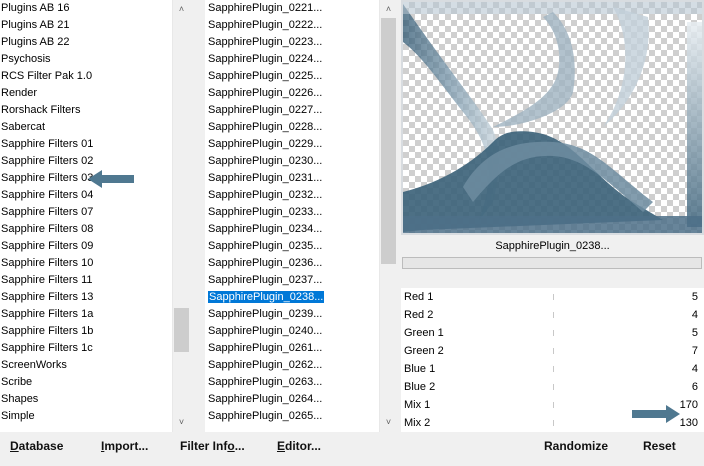  What do you see at coordinates (86, 144) in the screenshot?
I see `category-item: Sapphire Filters 01` at bounding box center [86, 144].